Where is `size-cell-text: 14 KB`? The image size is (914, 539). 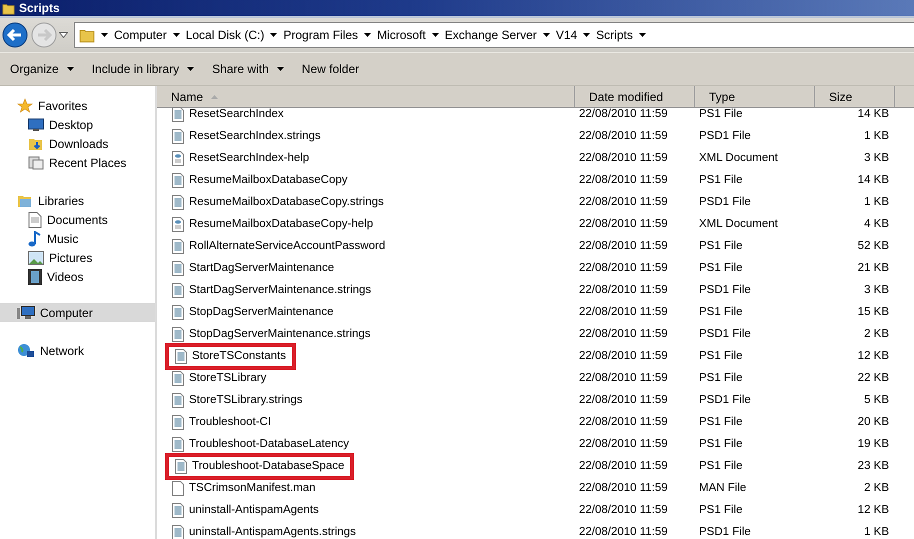
size-cell-text: 14 KB is located at coordinates (873, 180).